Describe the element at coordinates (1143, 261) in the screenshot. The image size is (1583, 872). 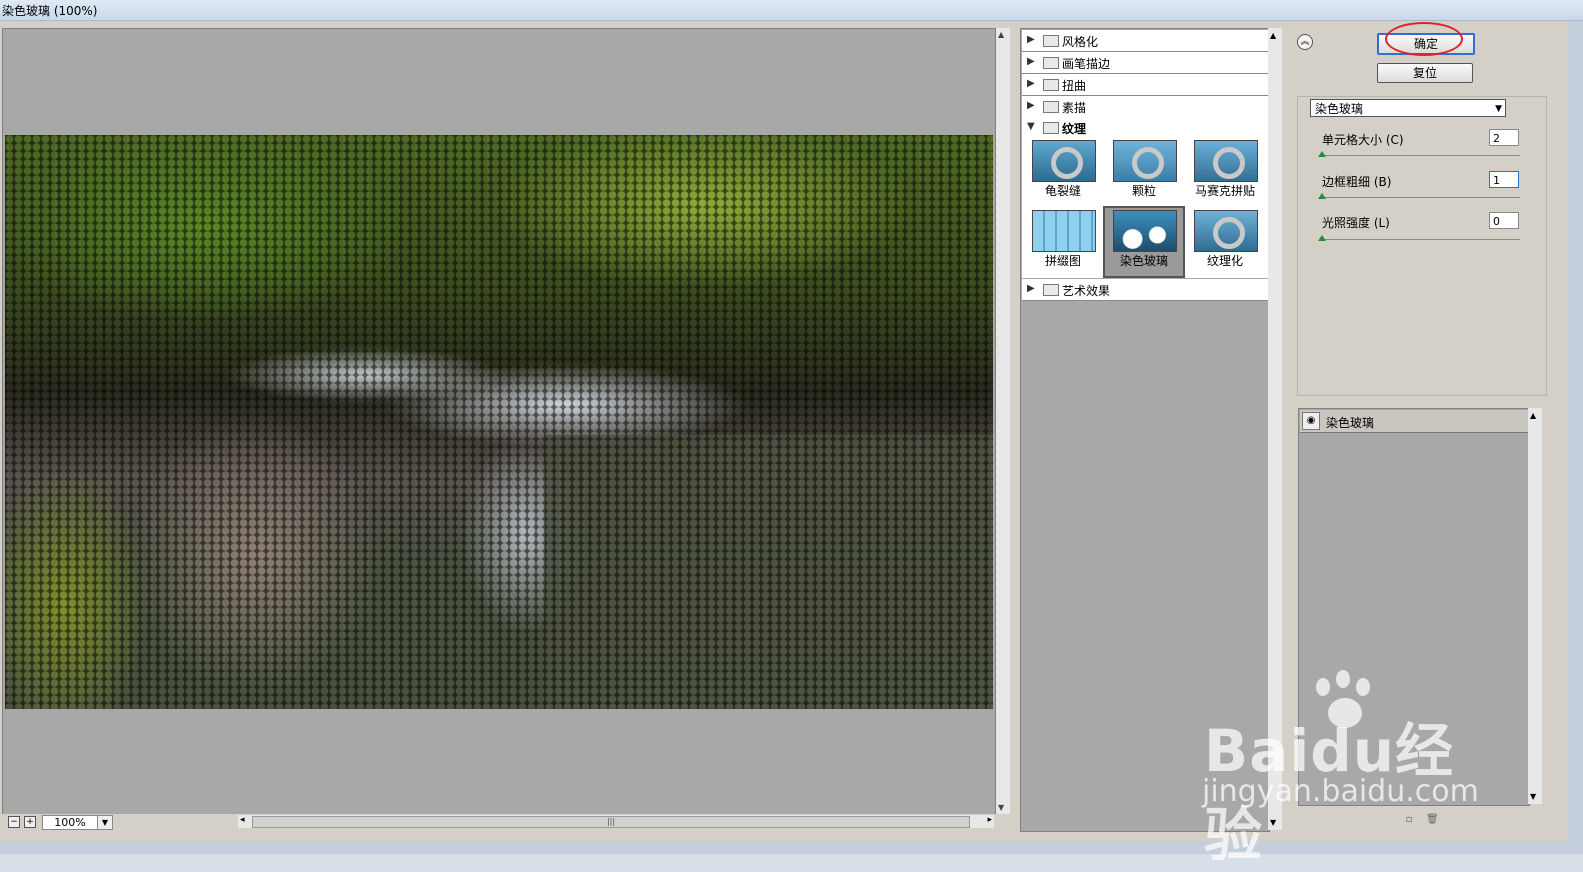
I see `filter-thumb-label: 染色玻璃` at that location.